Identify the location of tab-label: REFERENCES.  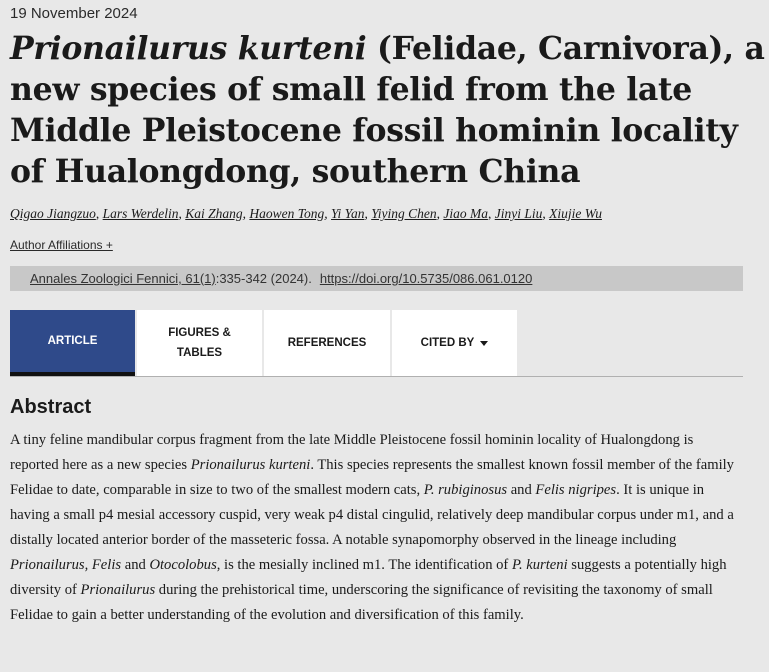
(327, 343).